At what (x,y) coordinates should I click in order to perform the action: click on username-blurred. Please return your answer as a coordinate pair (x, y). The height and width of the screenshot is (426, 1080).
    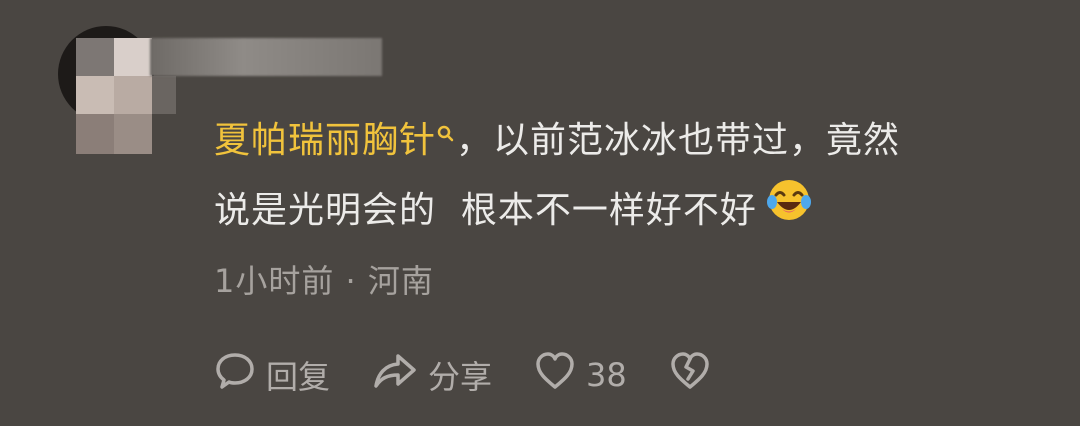
    Looking at the image, I should click on (266, 57).